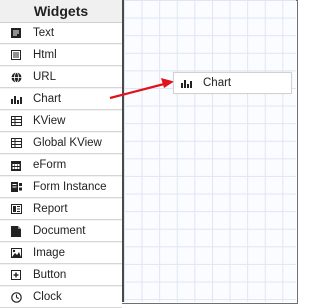 This screenshot has width=320, height=308. I want to click on widget-label: Chart, so click(47, 99).